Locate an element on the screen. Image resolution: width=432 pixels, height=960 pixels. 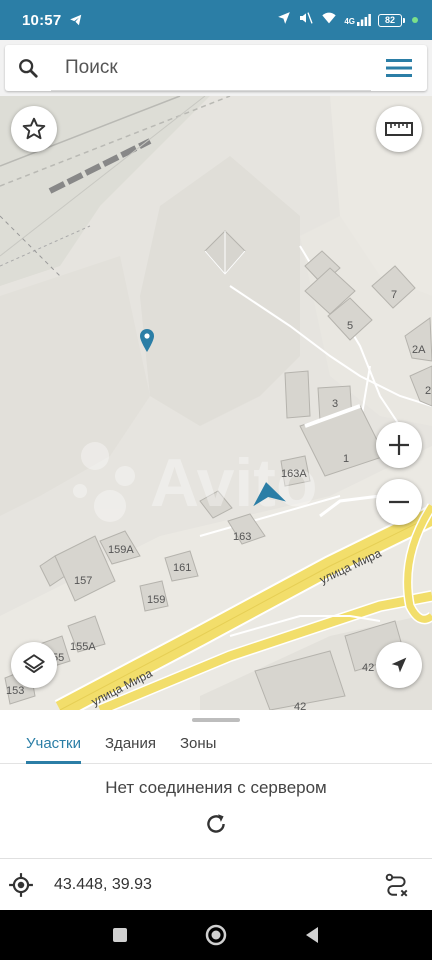
coordinates-text: 43.448, 39.93 is located at coordinates (103, 884).